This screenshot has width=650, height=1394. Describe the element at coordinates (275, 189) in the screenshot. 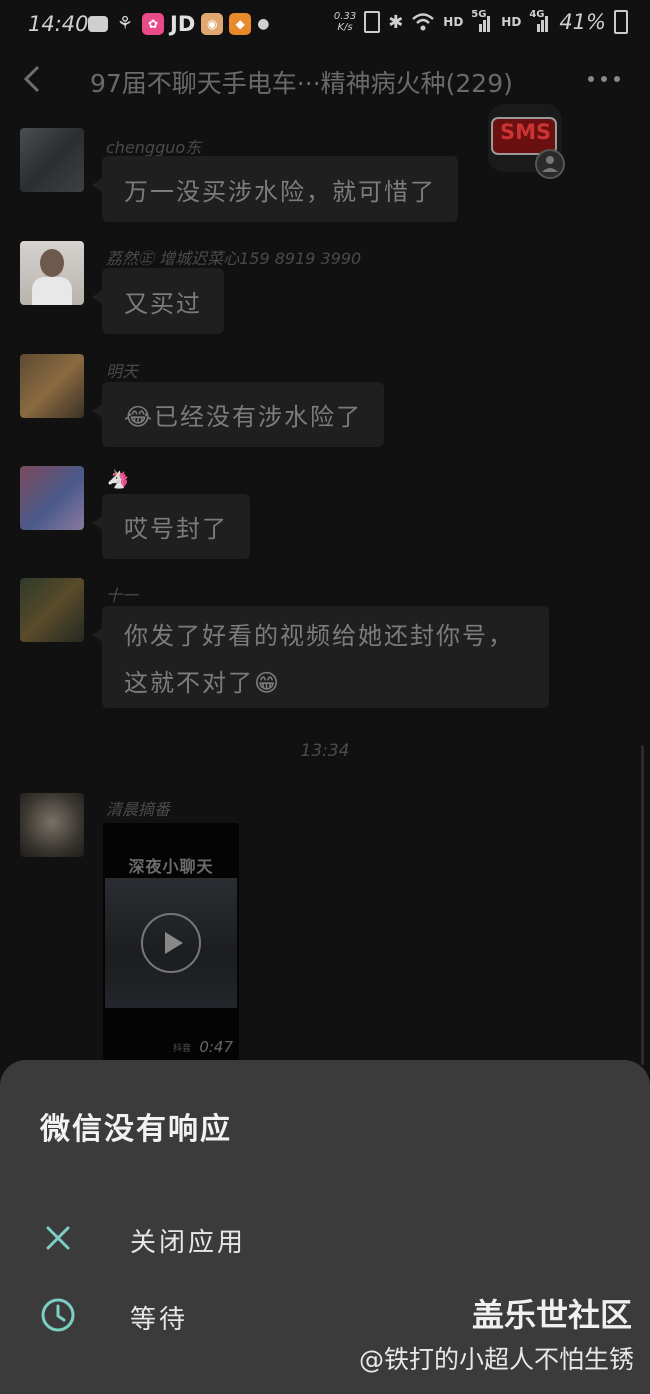

I see `message-bubble: 万一没买涉水险，就可惜了` at that location.